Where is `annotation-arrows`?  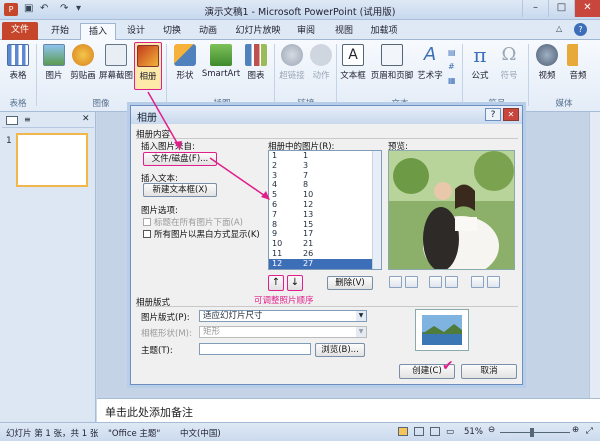 annotation-arrows is located at coordinates (208, 145).